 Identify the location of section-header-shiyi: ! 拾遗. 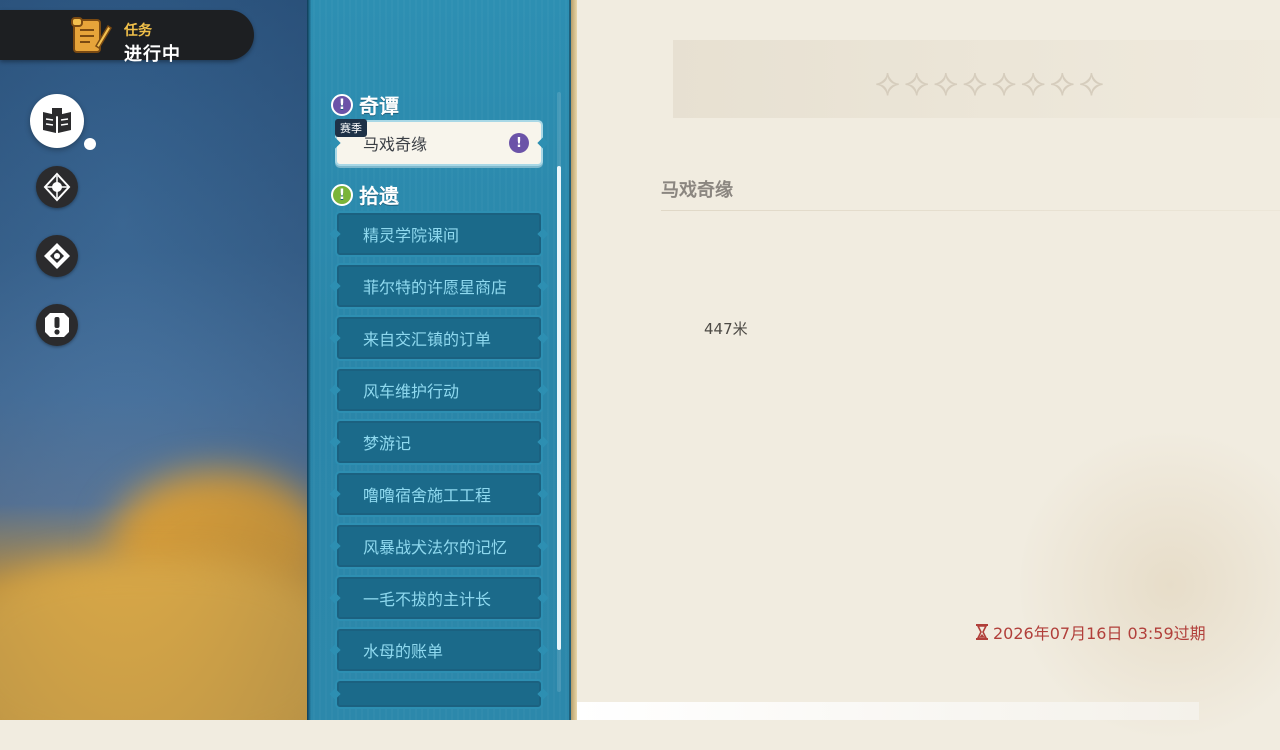
(365, 194).